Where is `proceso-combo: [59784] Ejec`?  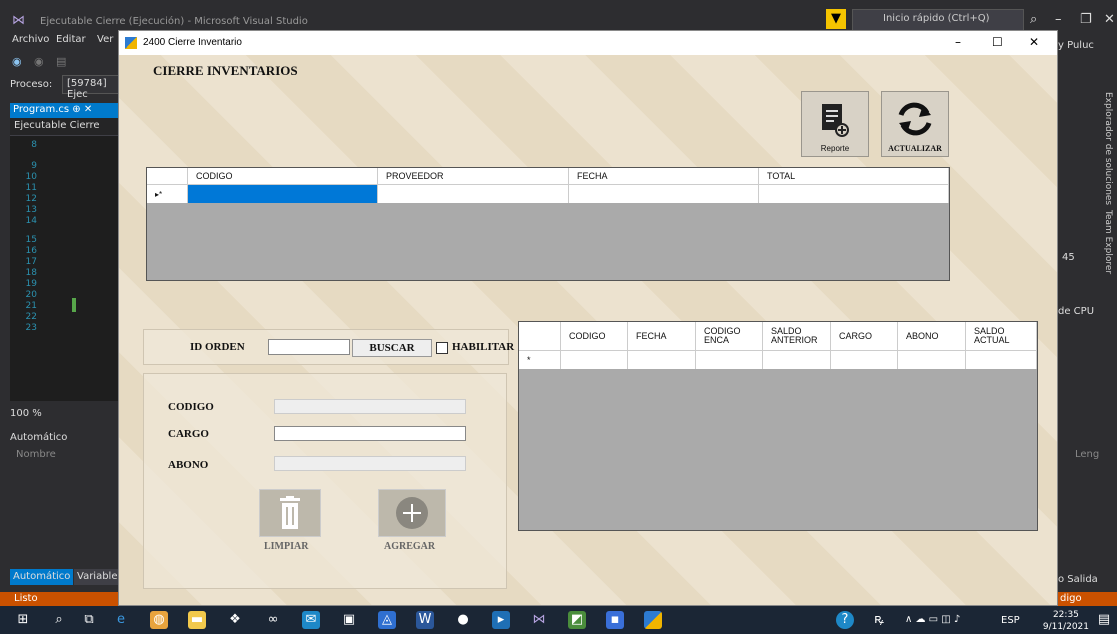
proceso-combo: [59784] Ejec is located at coordinates (91, 87).